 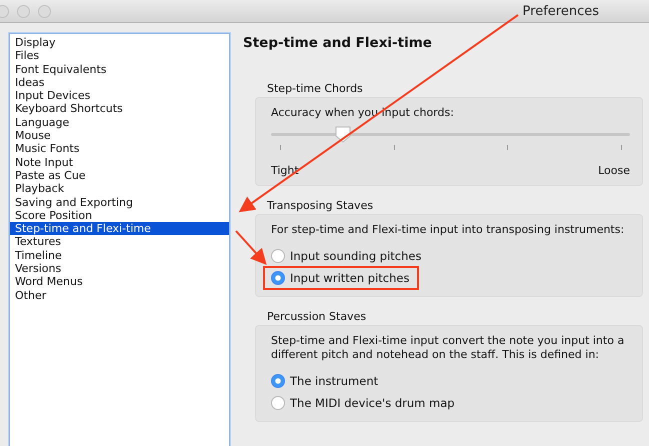 What do you see at coordinates (119, 255) in the screenshot?
I see `category-item: Timeline` at bounding box center [119, 255].